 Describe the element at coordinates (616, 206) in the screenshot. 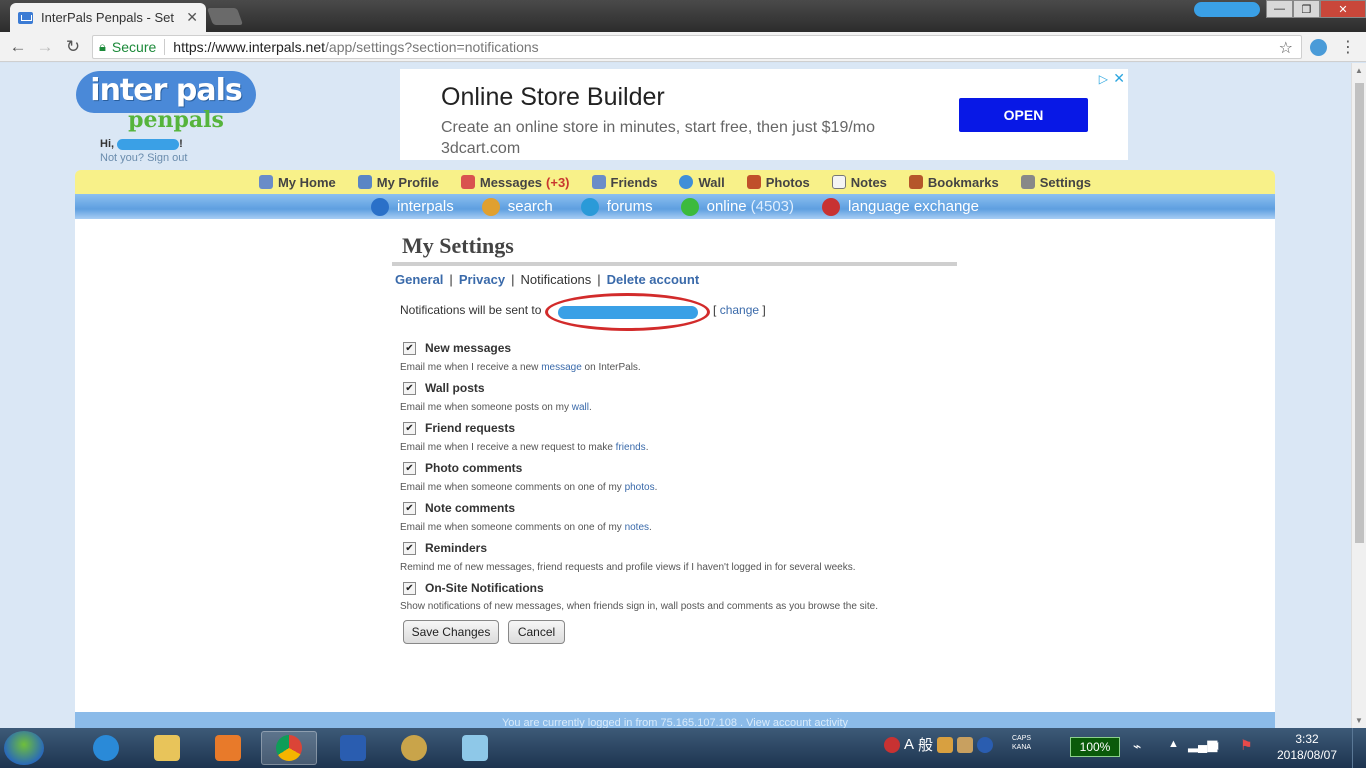

I see `subnav-forums: forums` at that location.